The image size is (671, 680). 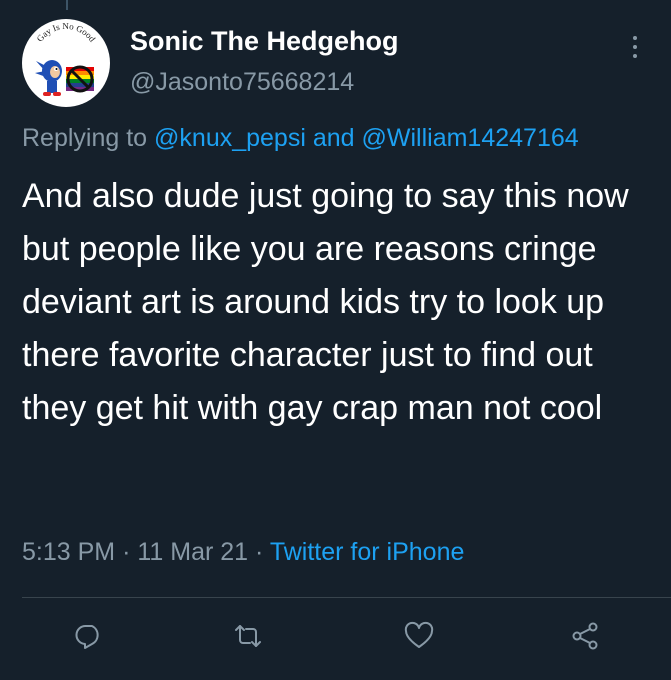 I want to click on like-button, so click(x=419, y=636).